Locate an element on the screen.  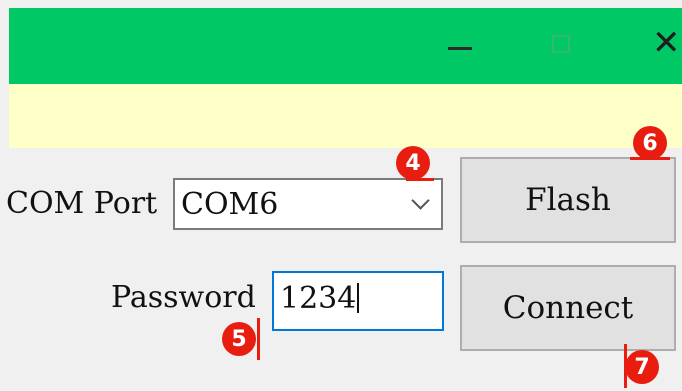
callout-marker-password is located at coordinates (258, 339).